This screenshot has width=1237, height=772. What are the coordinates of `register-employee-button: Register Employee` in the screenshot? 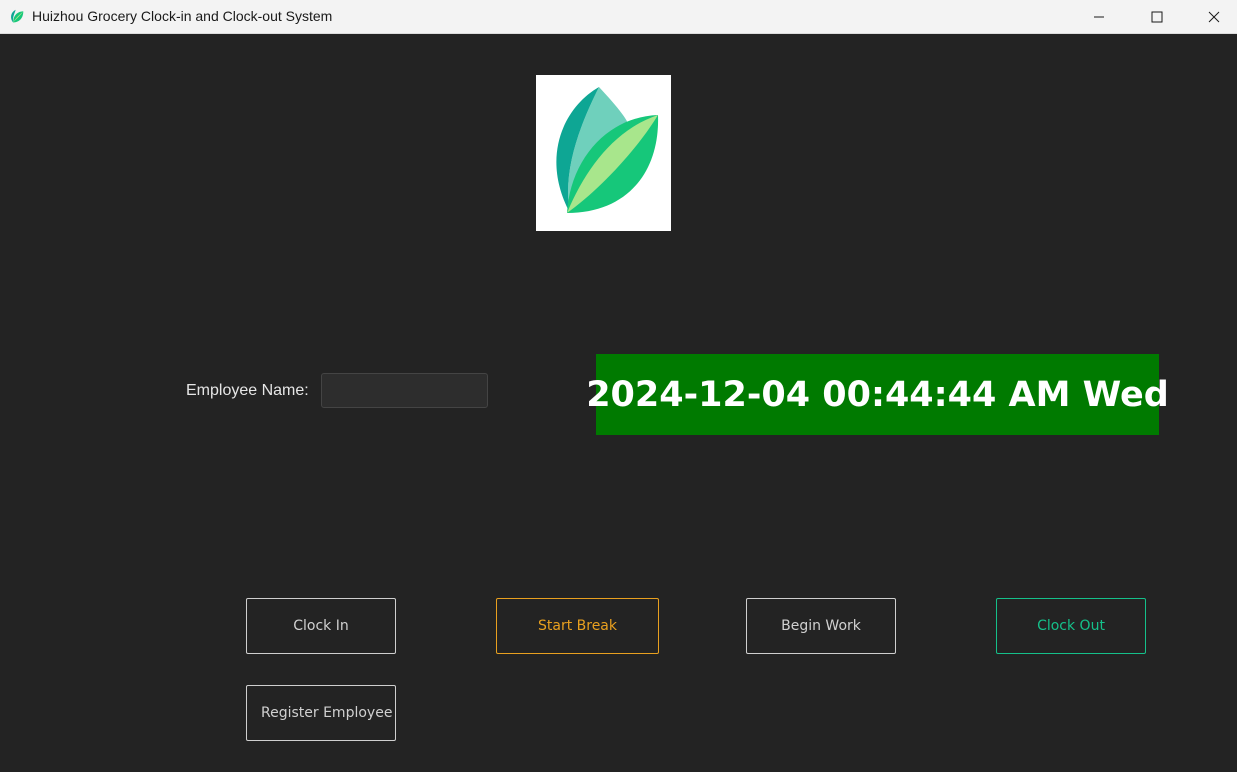 It's located at (321, 713).